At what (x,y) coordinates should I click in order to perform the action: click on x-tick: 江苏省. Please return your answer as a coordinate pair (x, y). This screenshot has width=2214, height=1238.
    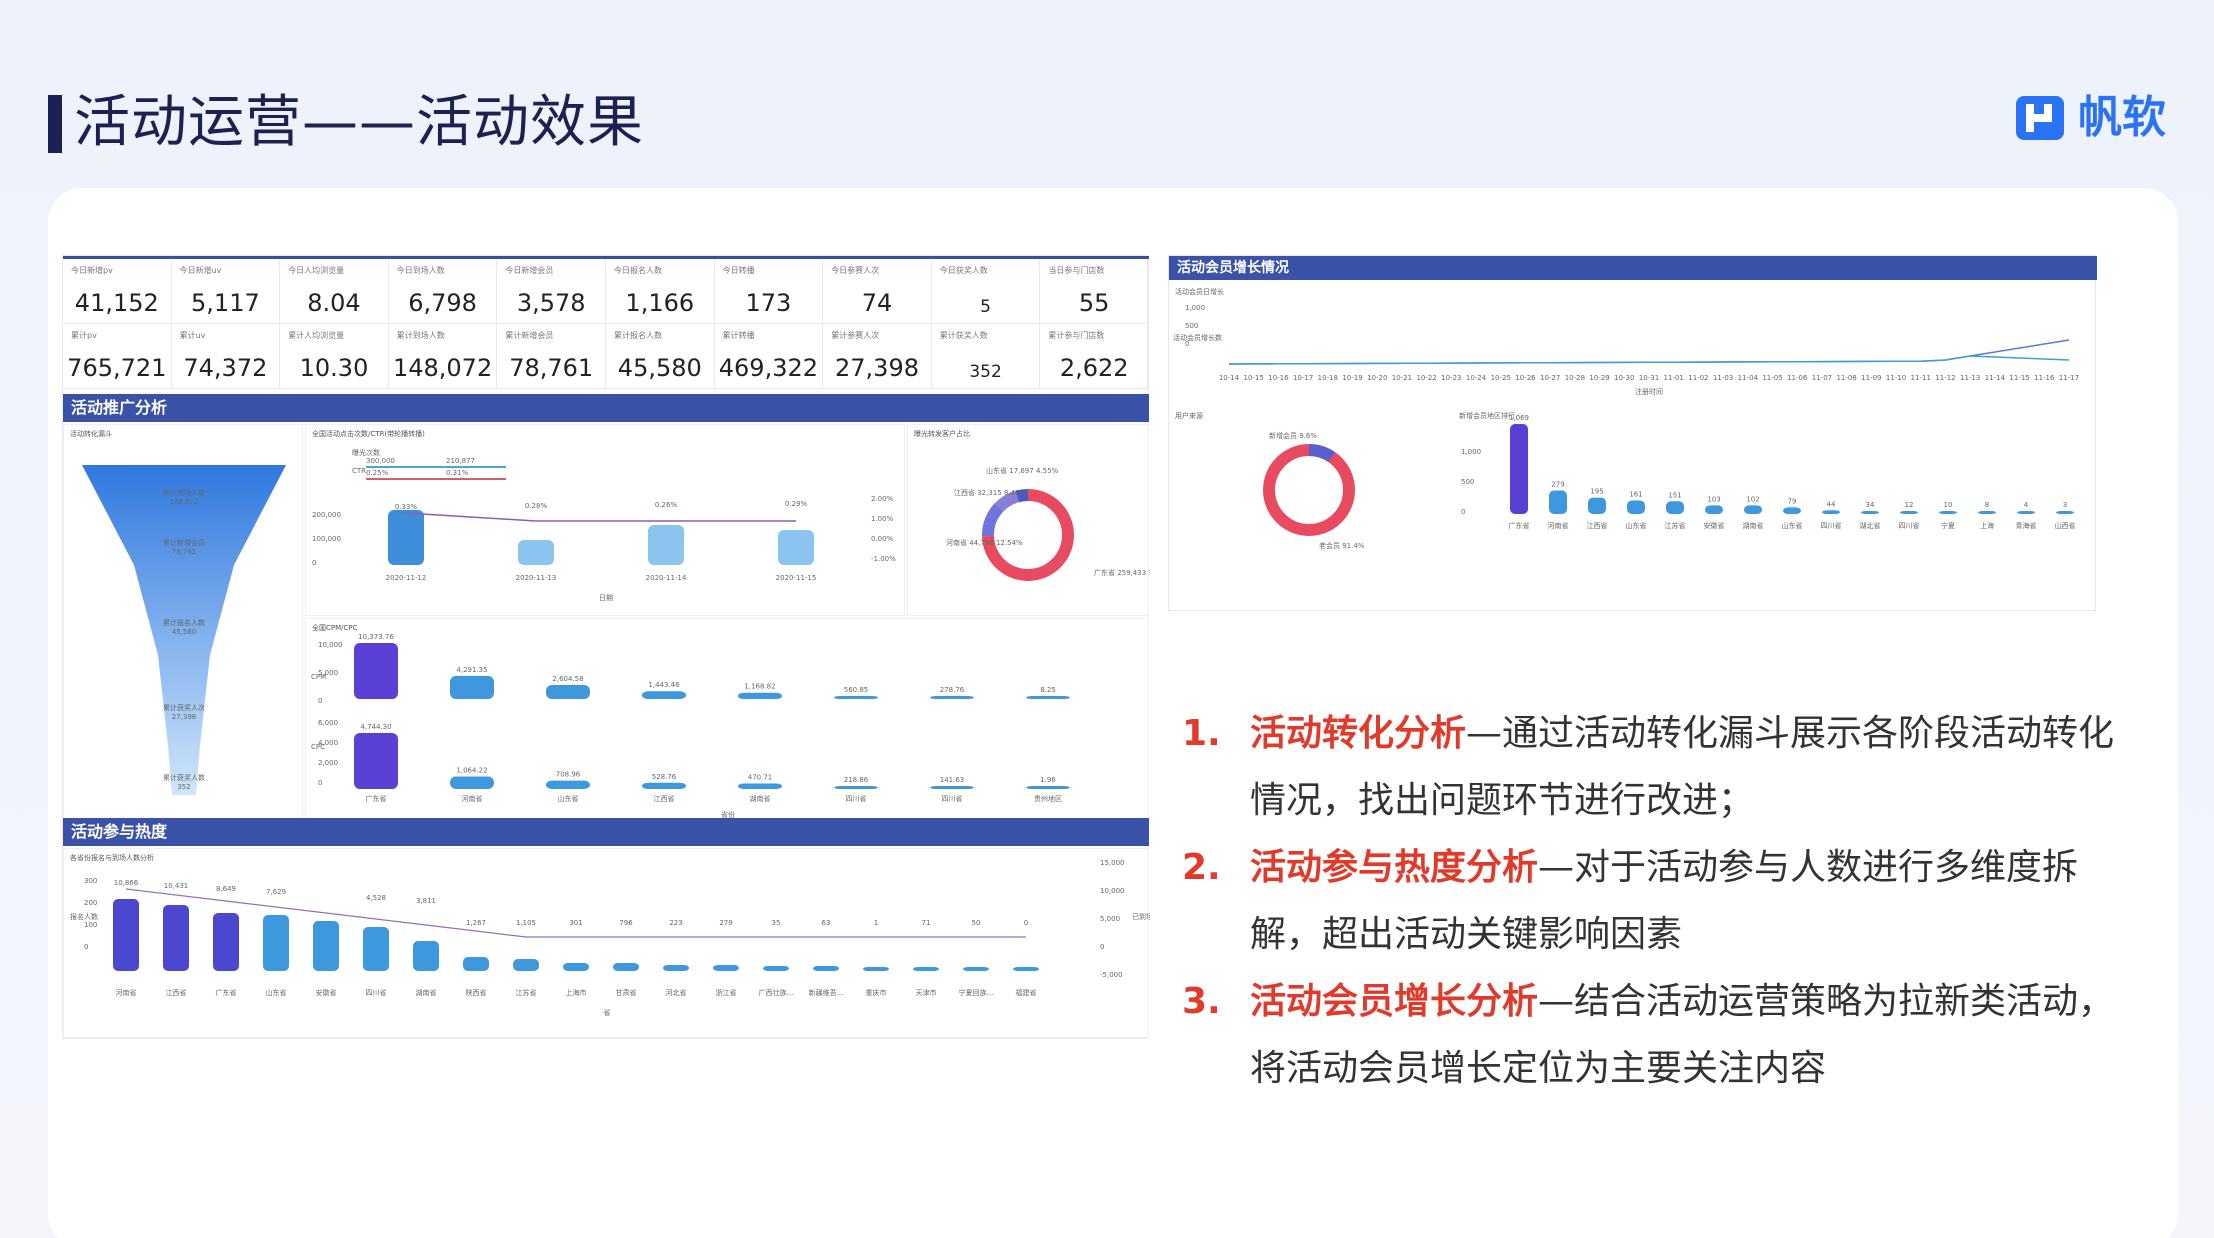
    Looking at the image, I should click on (1675, 525).